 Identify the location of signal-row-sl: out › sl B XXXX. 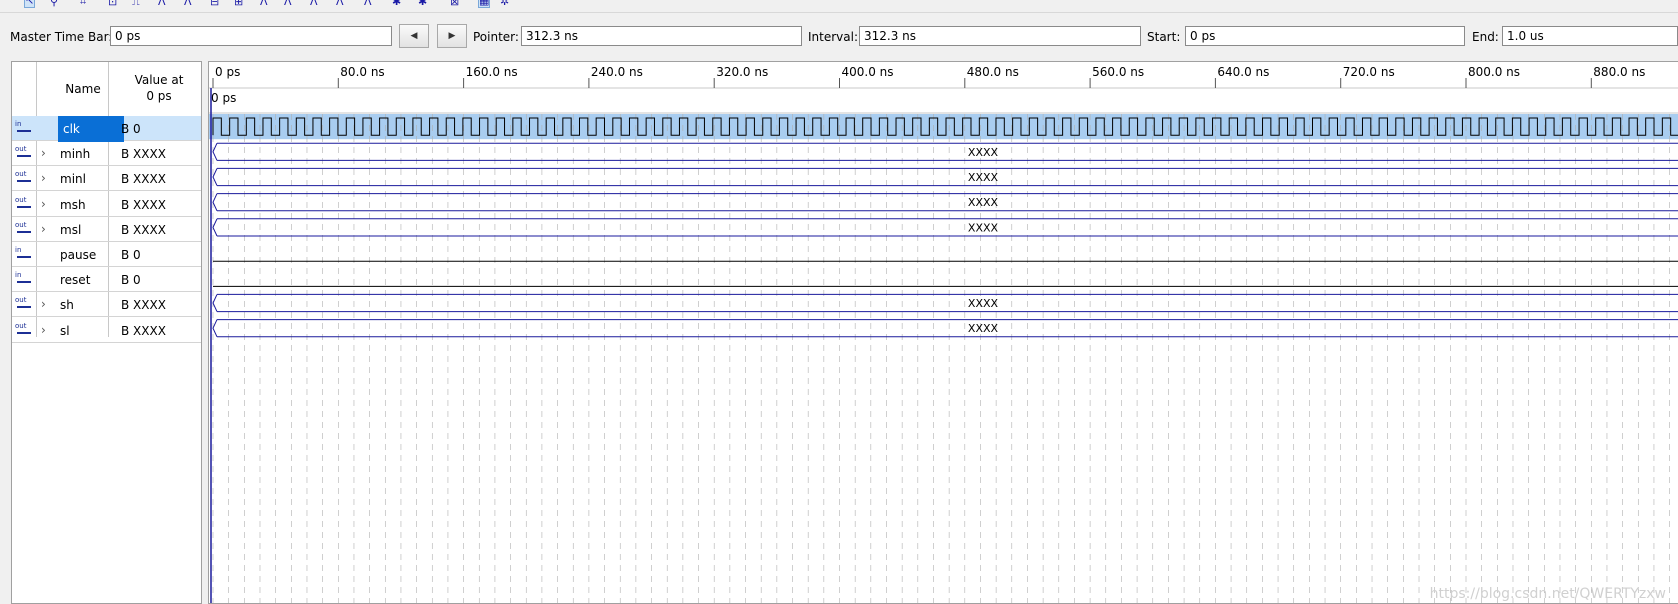
(106, 330).